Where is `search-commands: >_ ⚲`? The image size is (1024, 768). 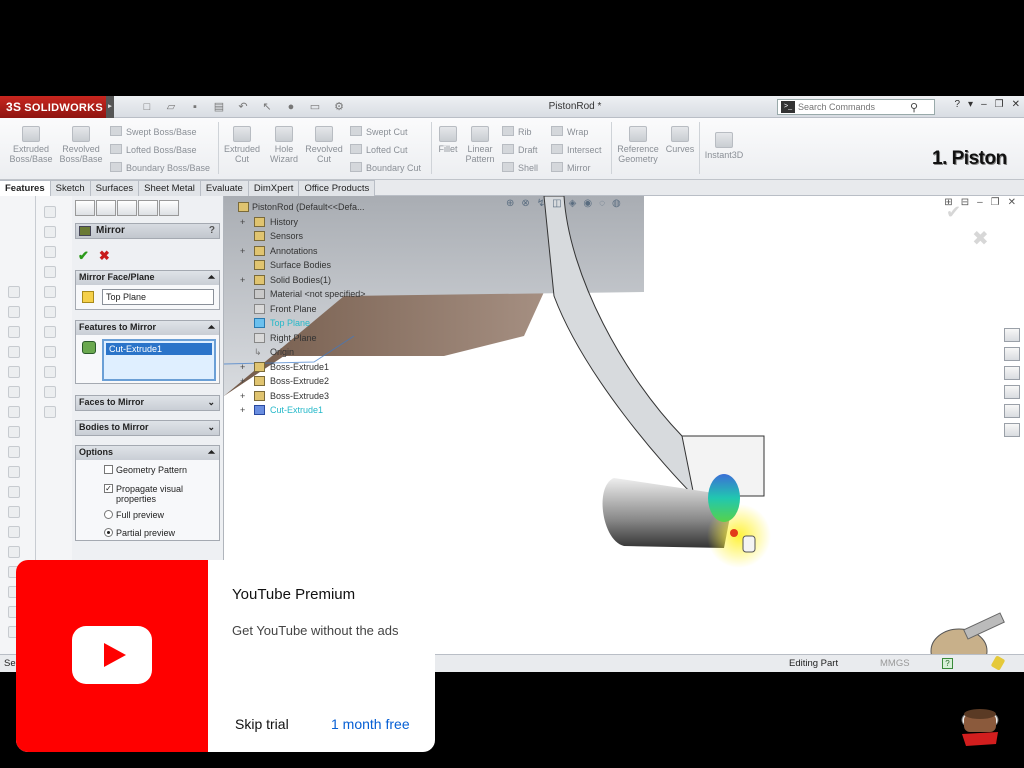
search-commands: >_ ⚲ is located at coordinates (856, 107).